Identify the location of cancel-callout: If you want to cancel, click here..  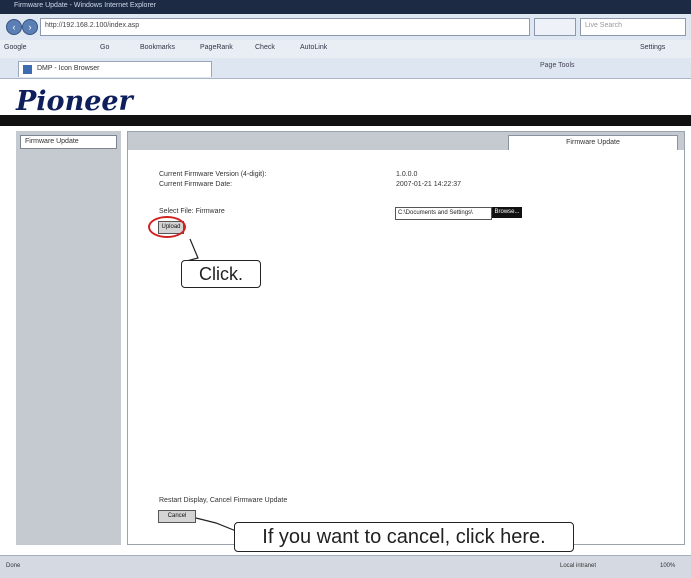
(404, 537).